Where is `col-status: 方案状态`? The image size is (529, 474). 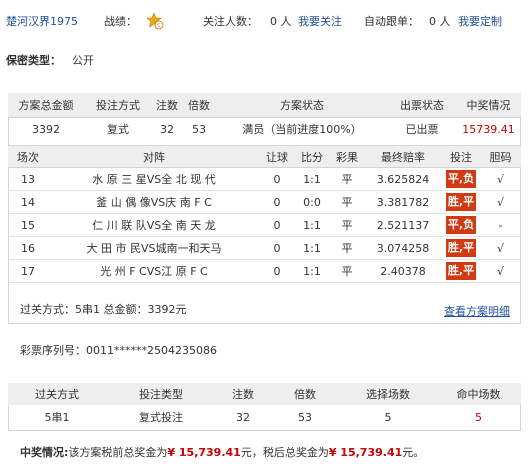 col-status: 方案状态 is located at coordinates (302, 105).